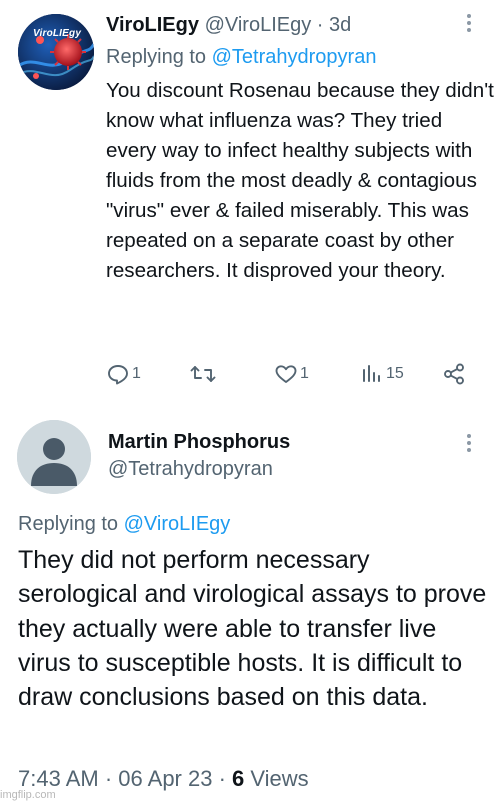 This screenshot has width=500, height=806. Describe the element at coordinates (118, 375) in the screenshot. I see `reply-icon` at that location.